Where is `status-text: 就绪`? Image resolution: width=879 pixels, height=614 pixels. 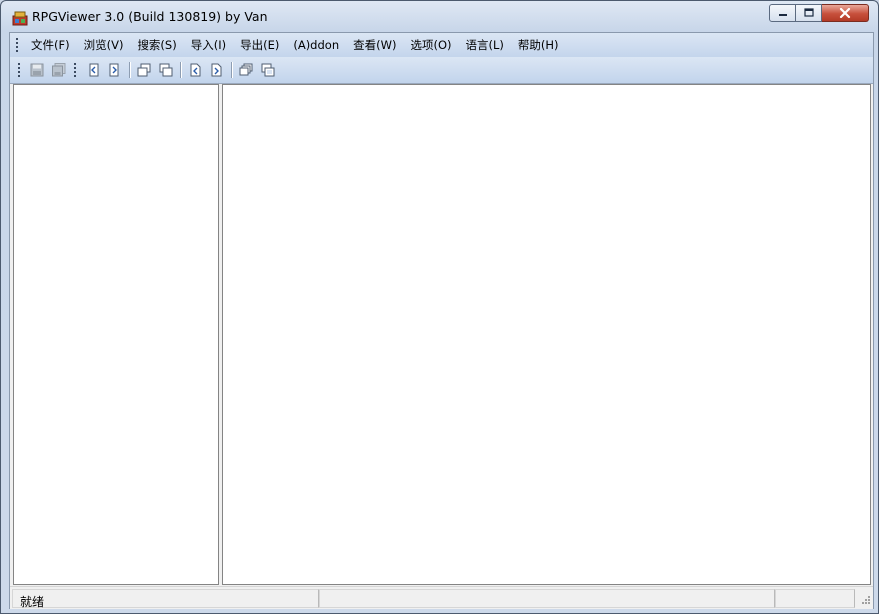 status-text: 就绪 is located at coordinates (32, 602).